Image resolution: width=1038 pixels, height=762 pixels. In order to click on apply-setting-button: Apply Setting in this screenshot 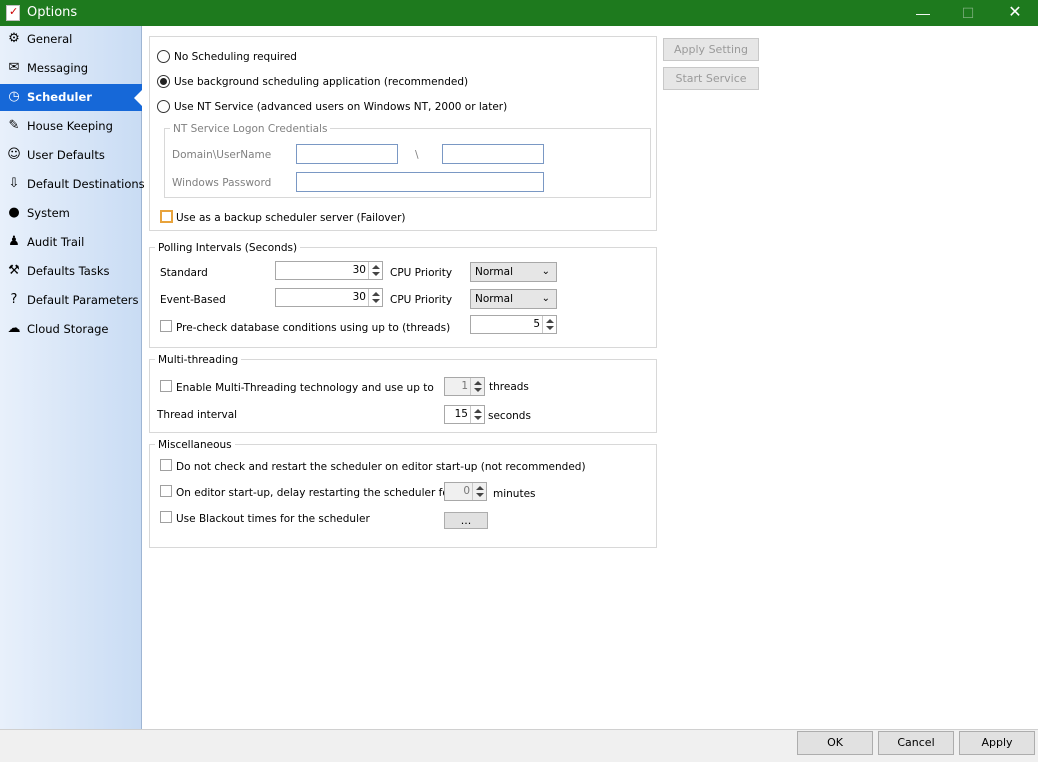, I will do `click(711, 49)`.